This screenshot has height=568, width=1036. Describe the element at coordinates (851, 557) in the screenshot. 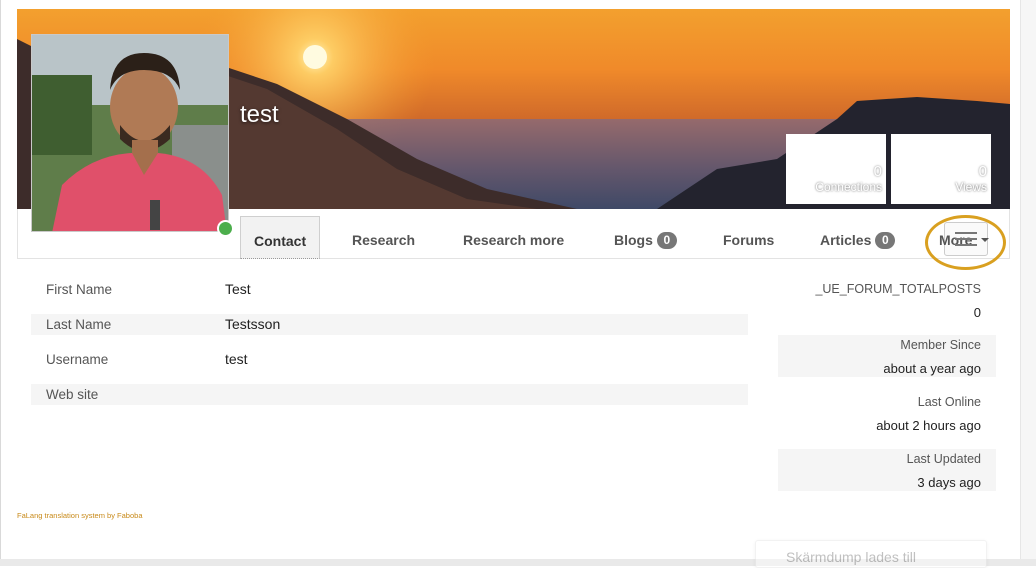

I see `toast-text: Skärmdump lades till` at that location.